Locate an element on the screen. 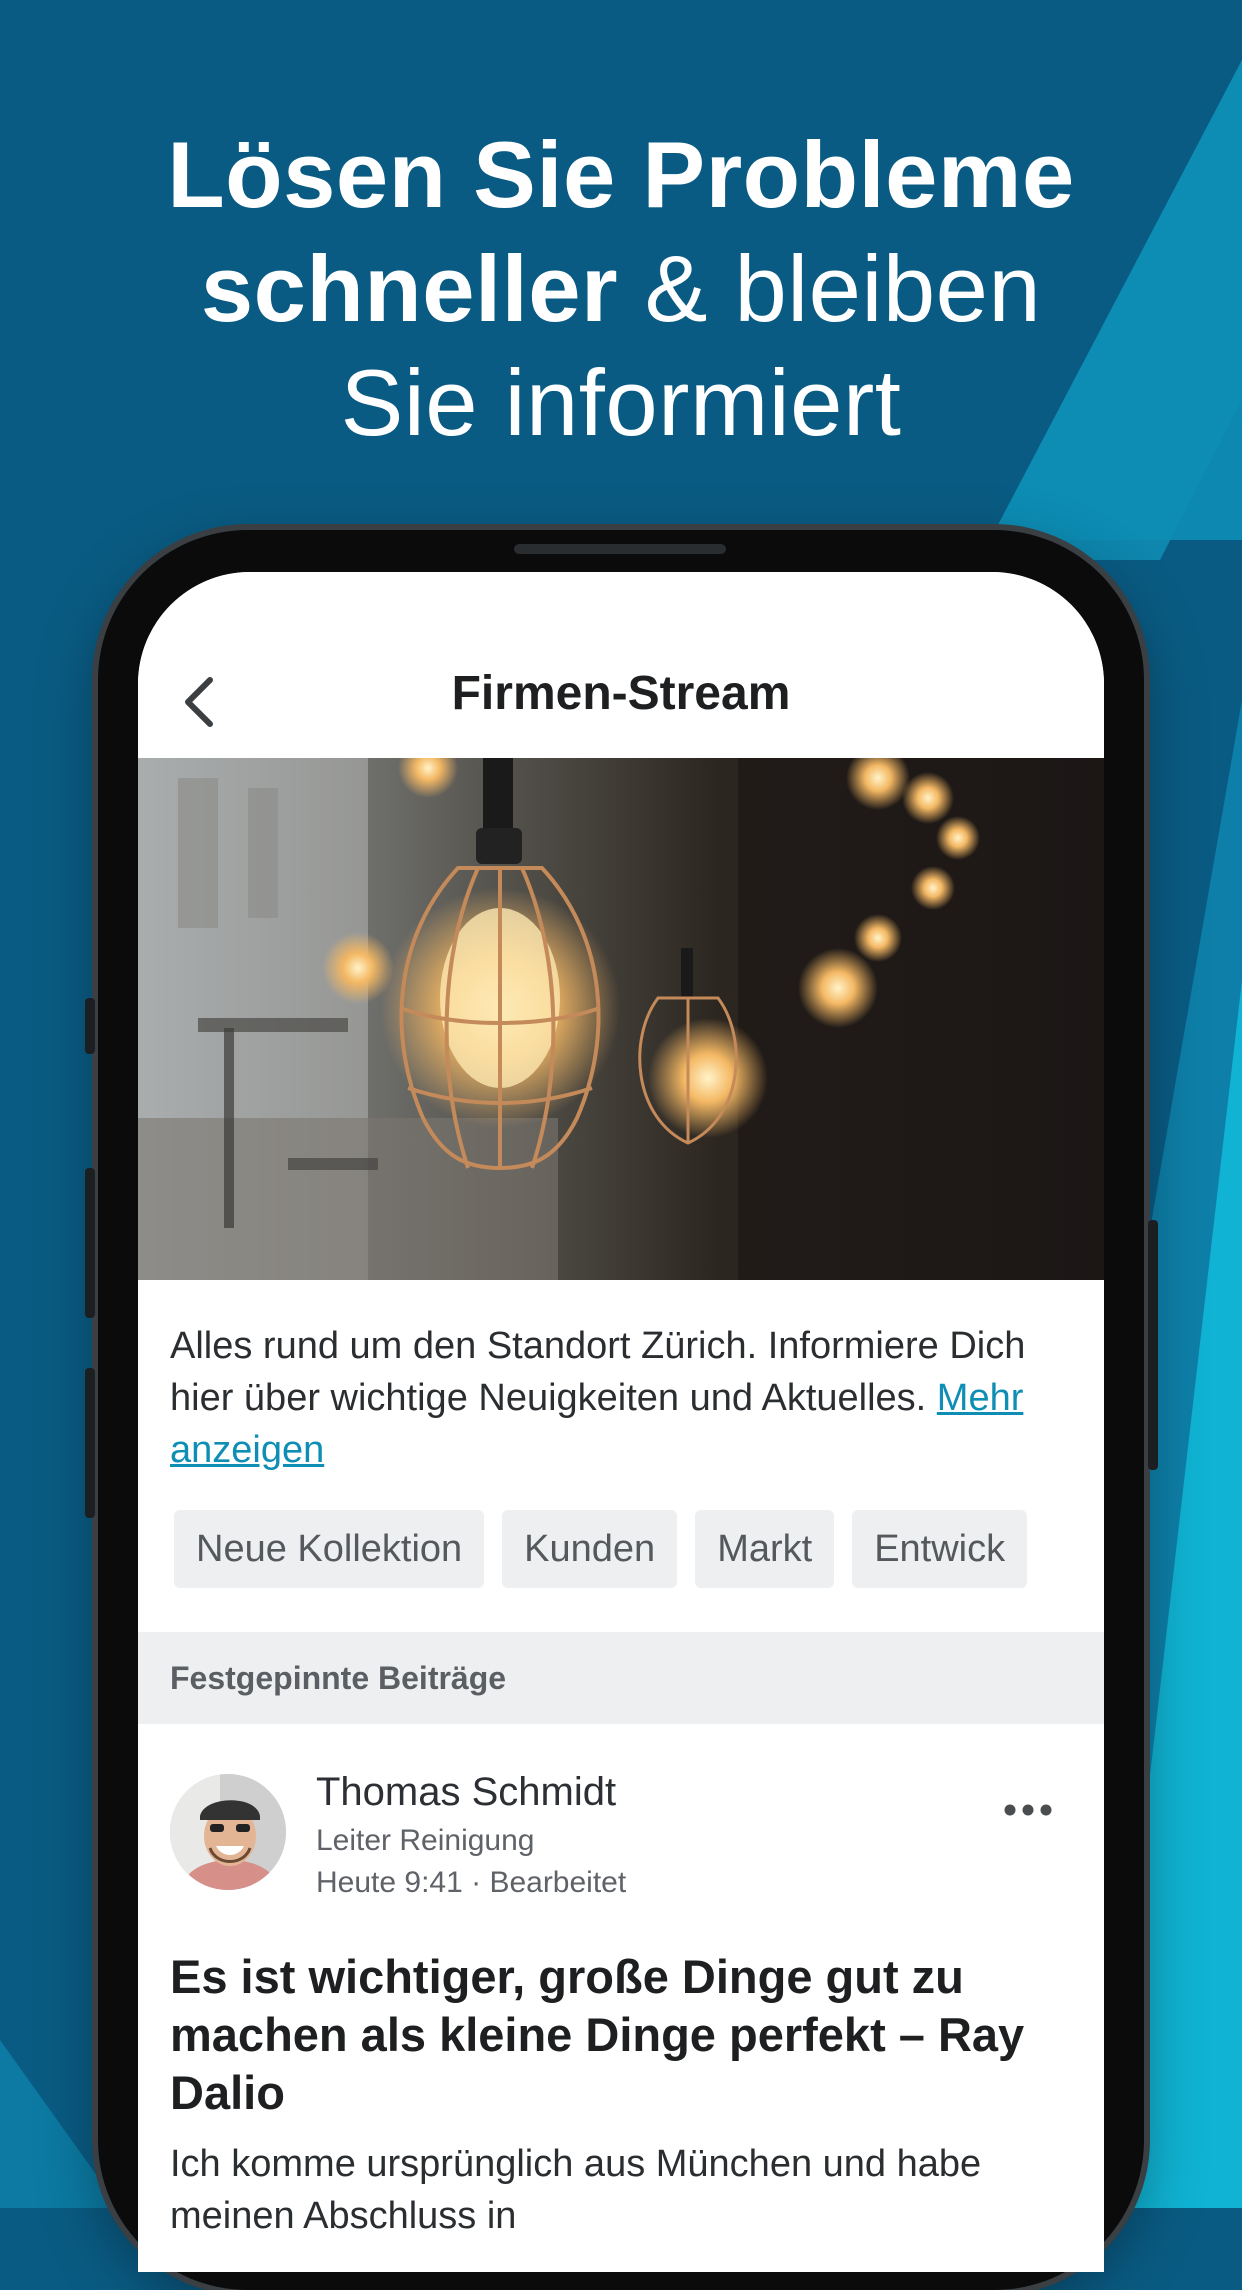 This screenshot has width=1242, height=2290. phone-power-button is located at coordinates (1153, 1345).